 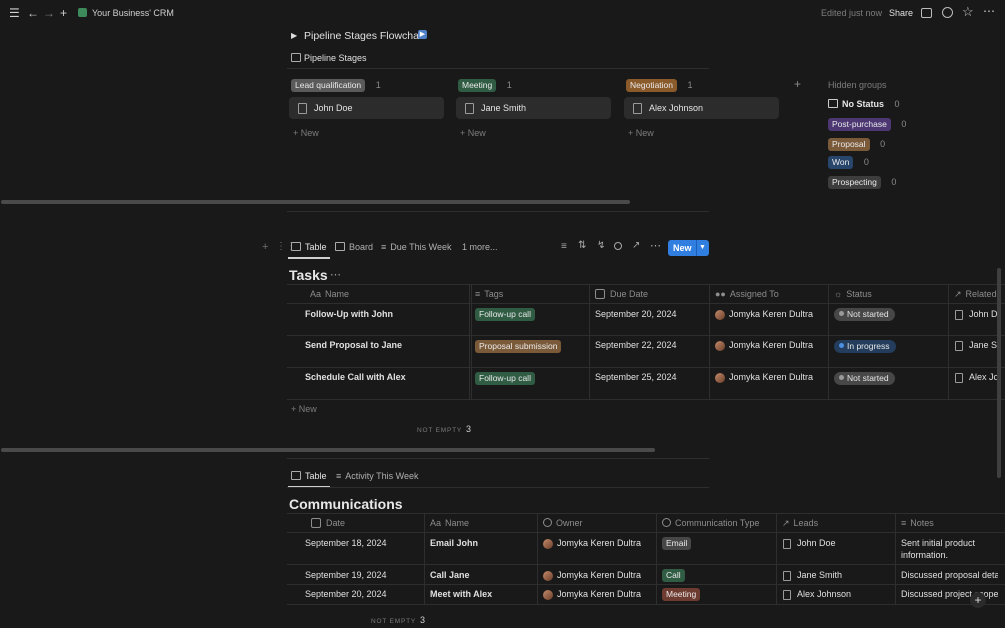 What do you see at coordinates (938, 543) in the screenshot?
I see `comm-notes: Sent initial product` at bounding box center [938, 543].